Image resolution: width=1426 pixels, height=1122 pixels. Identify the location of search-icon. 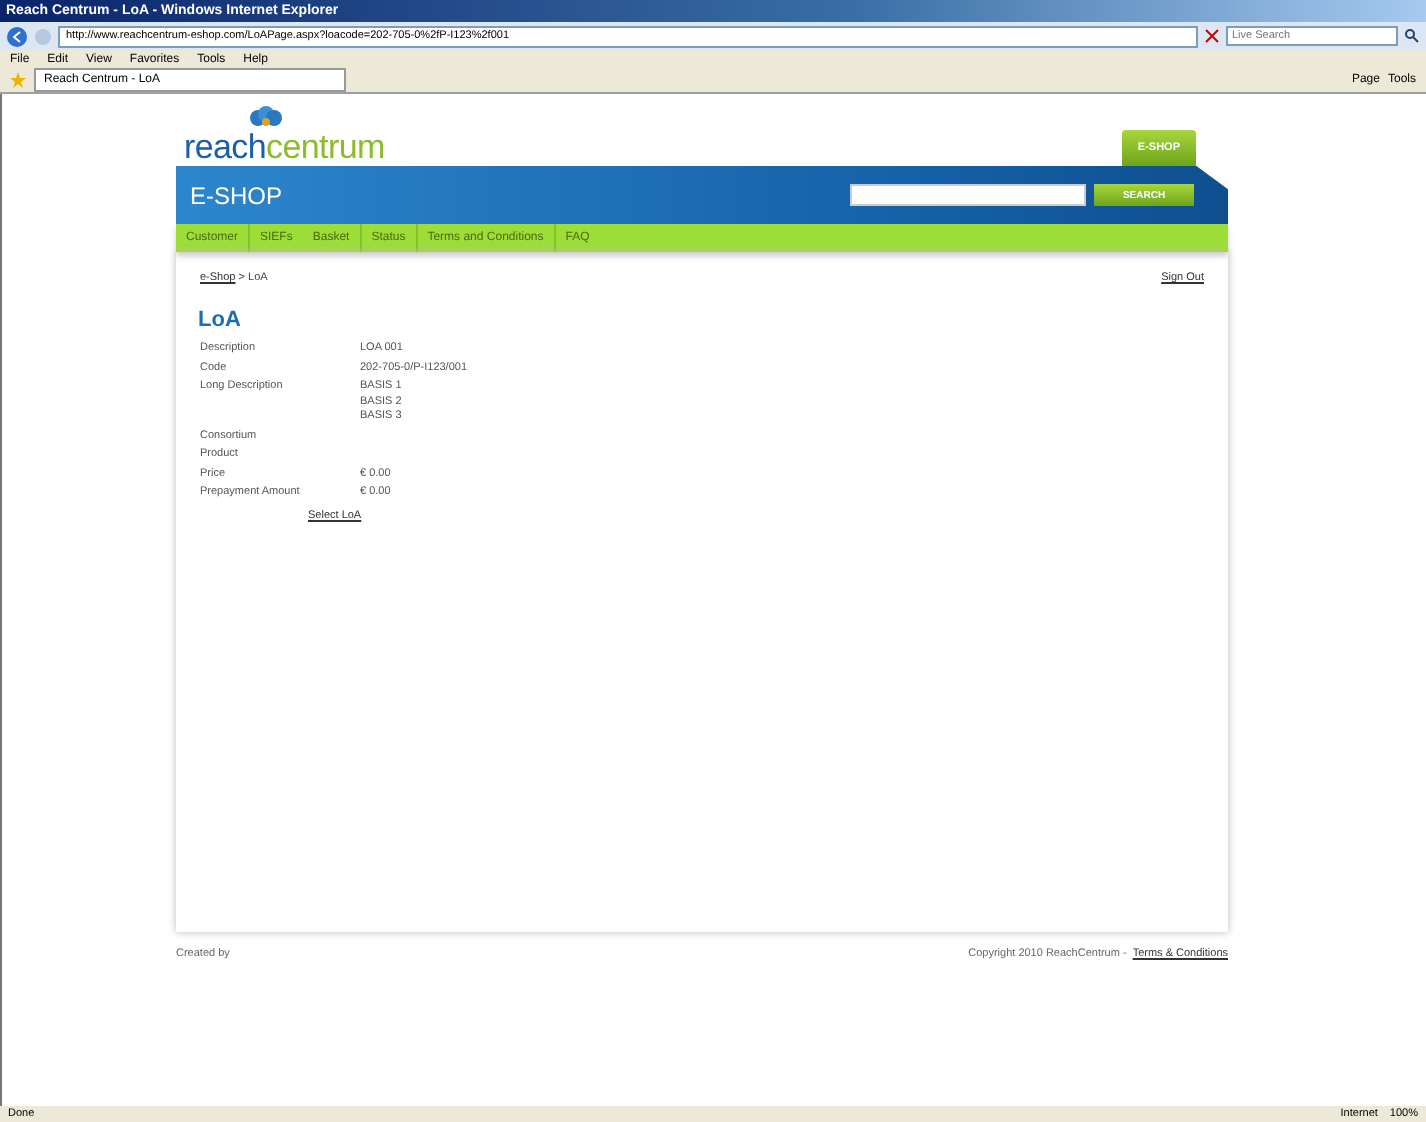
(1412, 36).